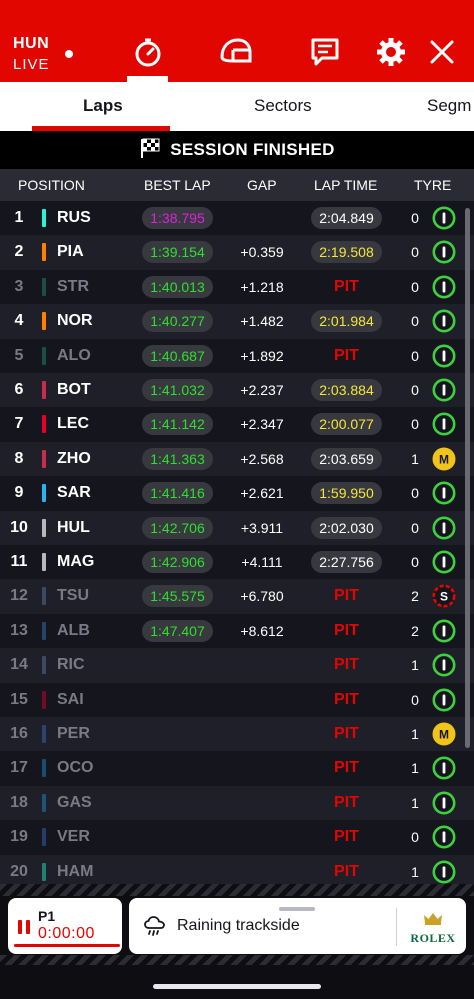  I want to click on home-indicator, so click(237, 986).